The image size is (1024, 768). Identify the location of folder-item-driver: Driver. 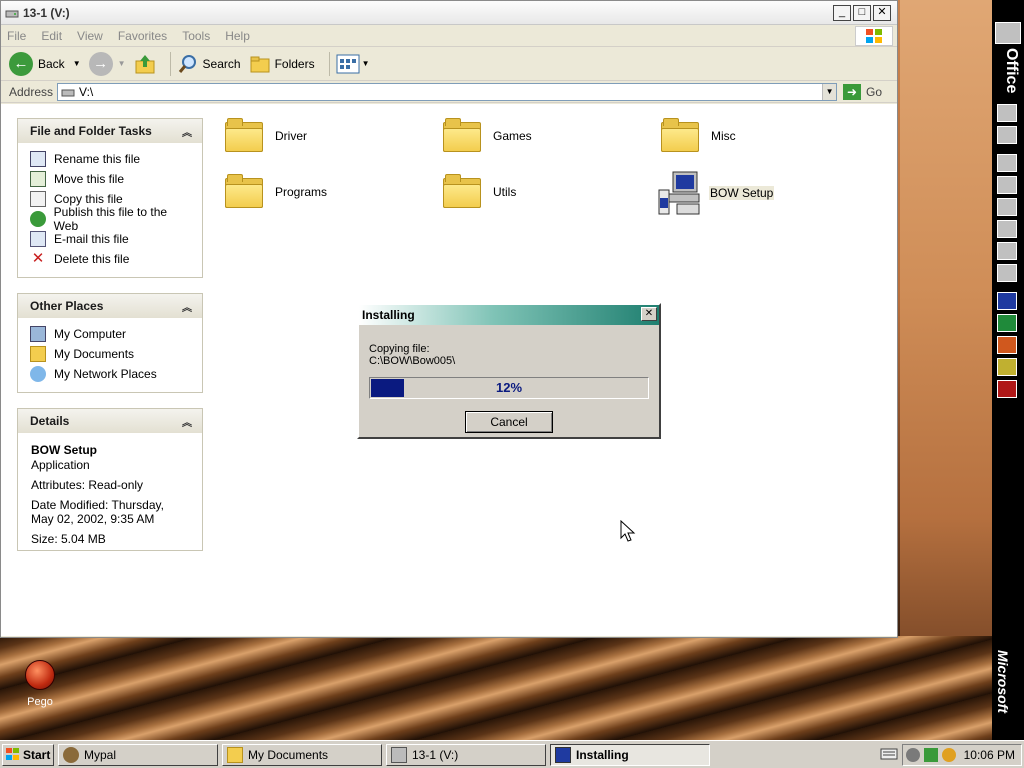
(266, 136).